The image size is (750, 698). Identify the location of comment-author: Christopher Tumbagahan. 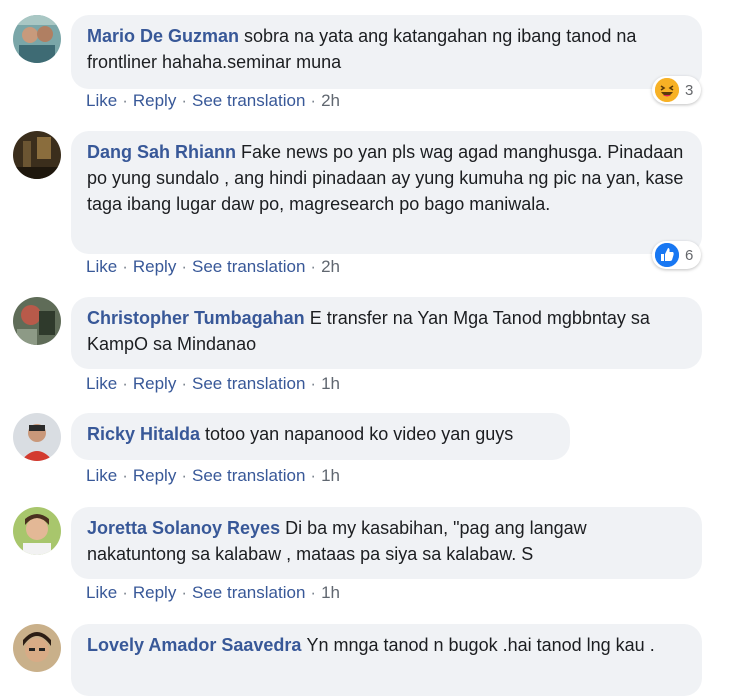
(196, 318).